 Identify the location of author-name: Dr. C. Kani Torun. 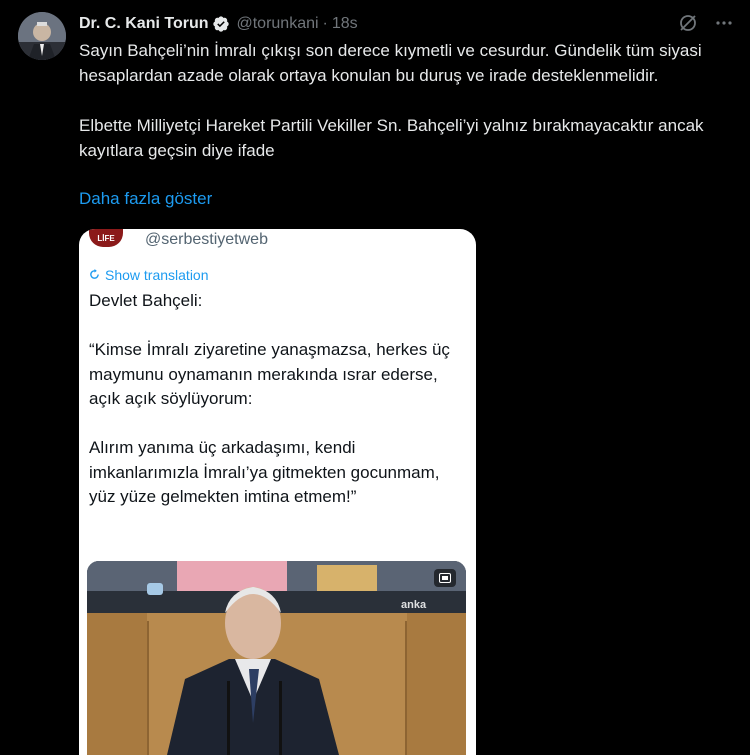
(143, 24).